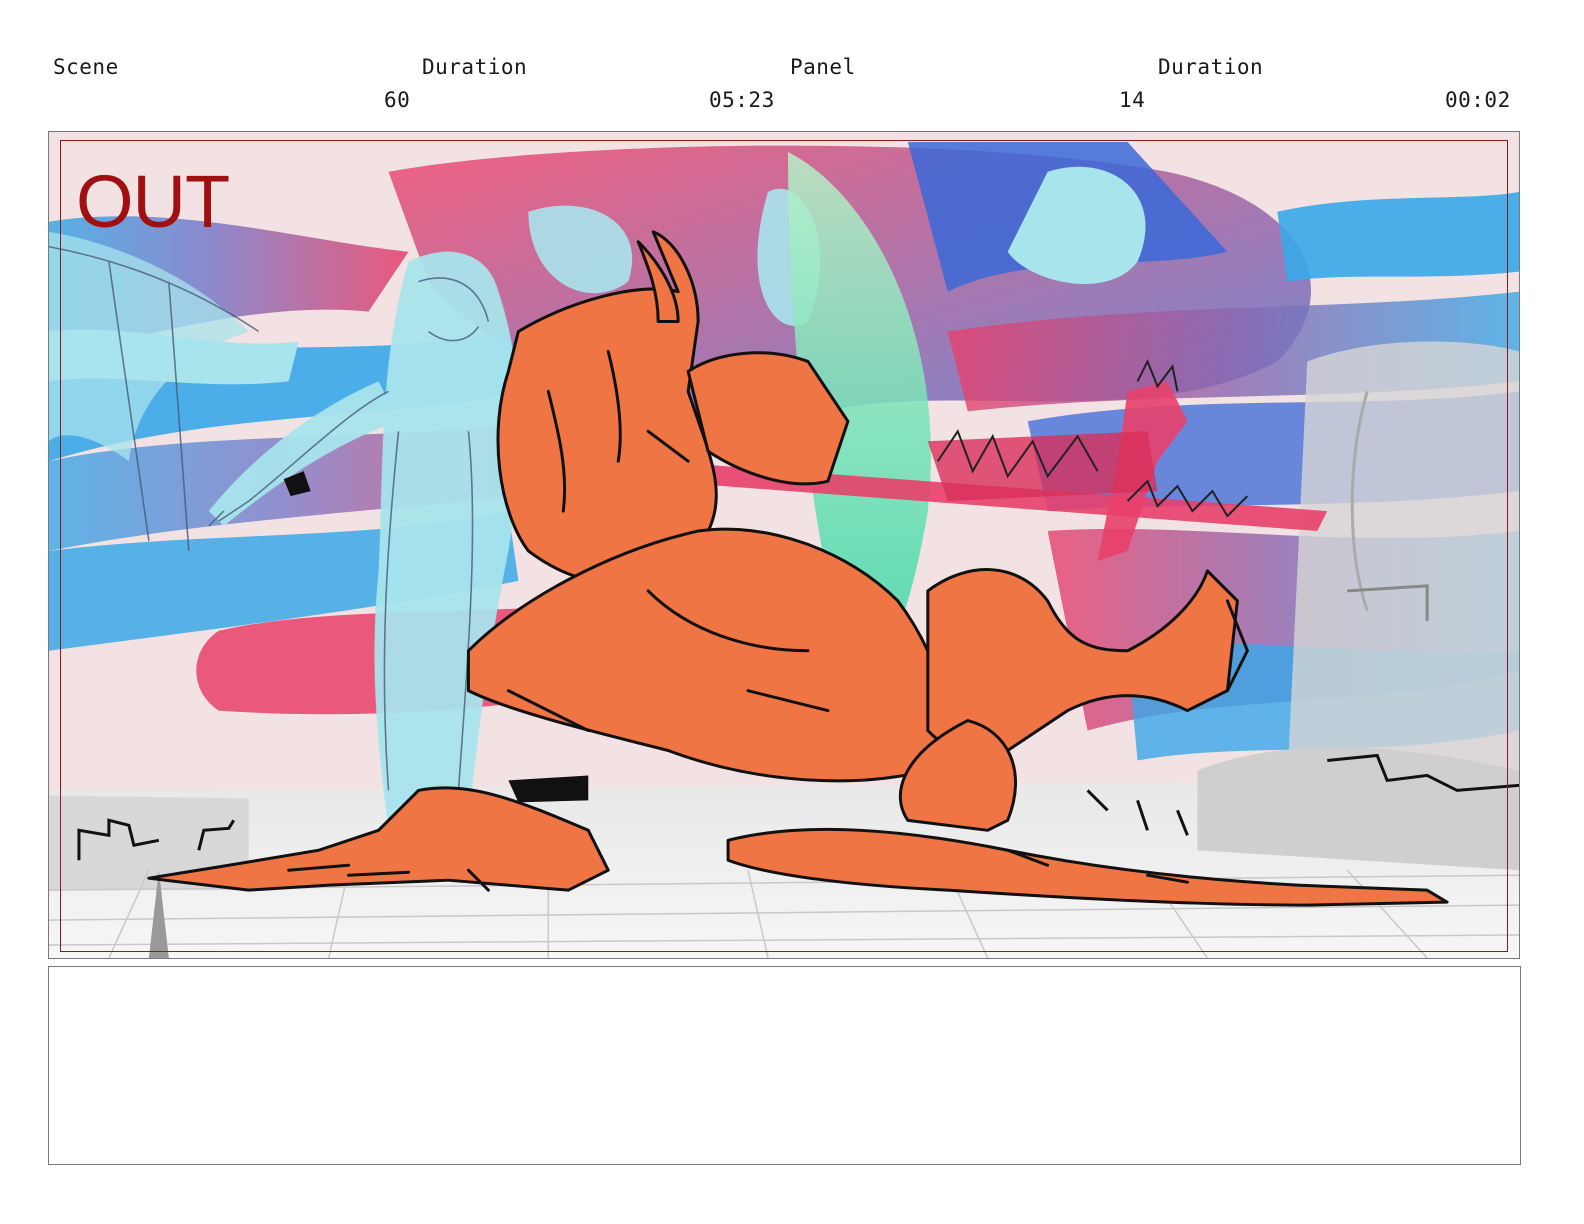 This screenshot has width=1584, height=1224. What do you see at coordinates (1478, 100) in the screenshot?
I see `panel-duration-value: 00:02` at bounding box center [1478, 100].